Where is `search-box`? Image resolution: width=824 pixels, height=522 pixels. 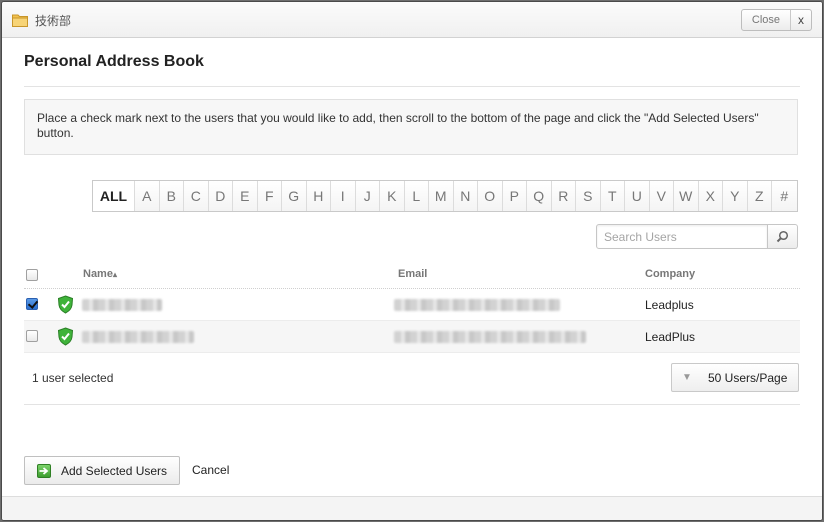
search-box is located at coordinates (697, 236).